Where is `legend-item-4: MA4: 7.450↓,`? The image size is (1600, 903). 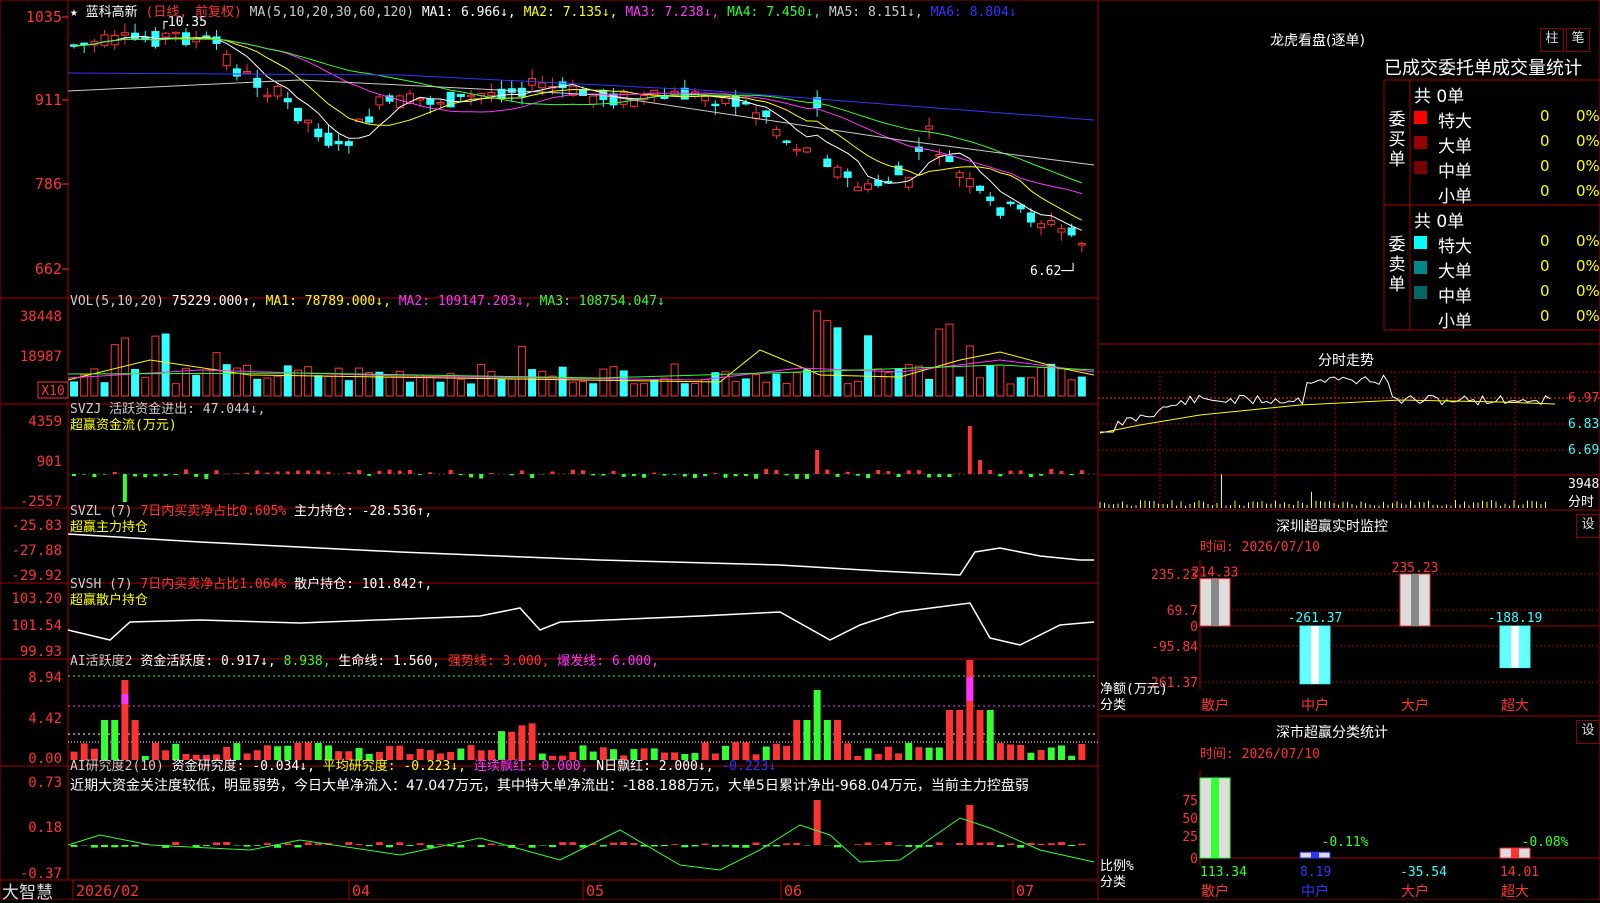 legend-item-4: MA4: 7.450↓, is located at coordinates (778, 12).